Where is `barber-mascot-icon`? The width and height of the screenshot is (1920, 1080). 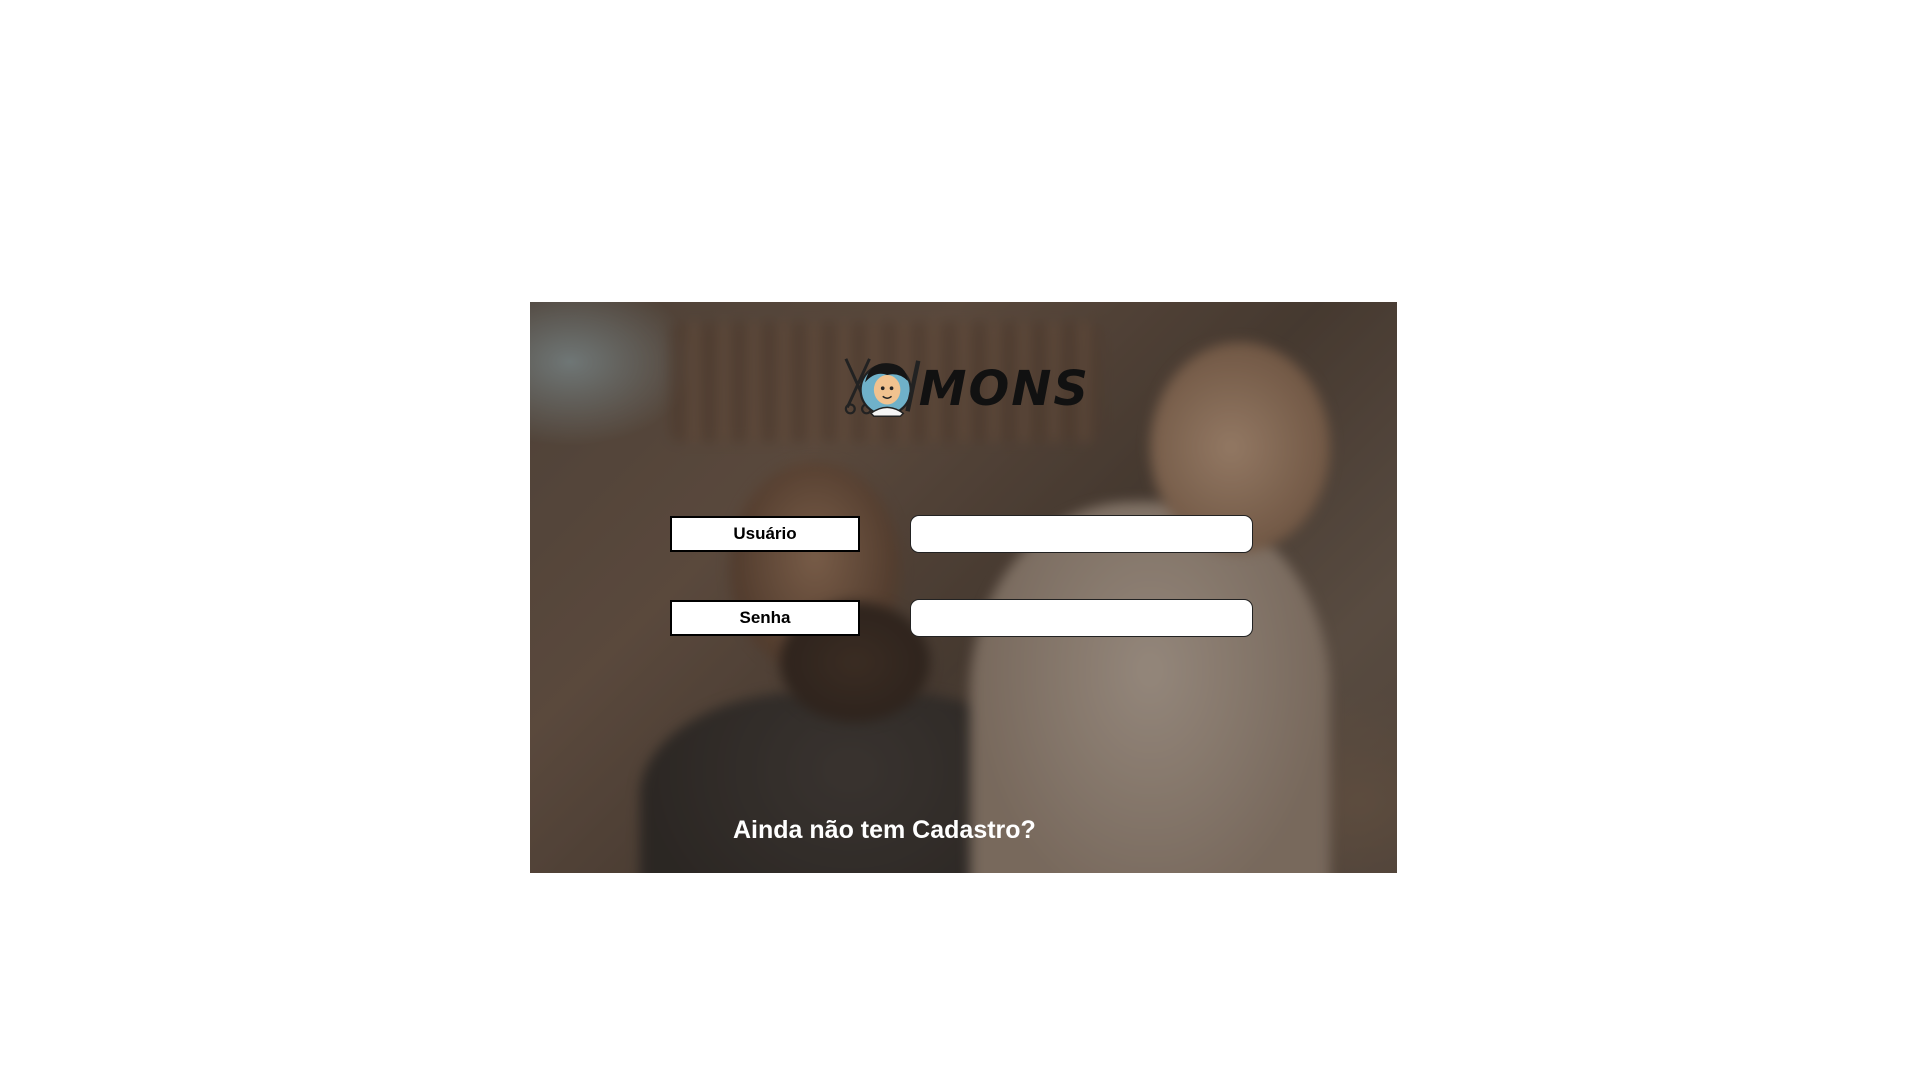
barber-mascot-icon is located at coordinates (882, 387).